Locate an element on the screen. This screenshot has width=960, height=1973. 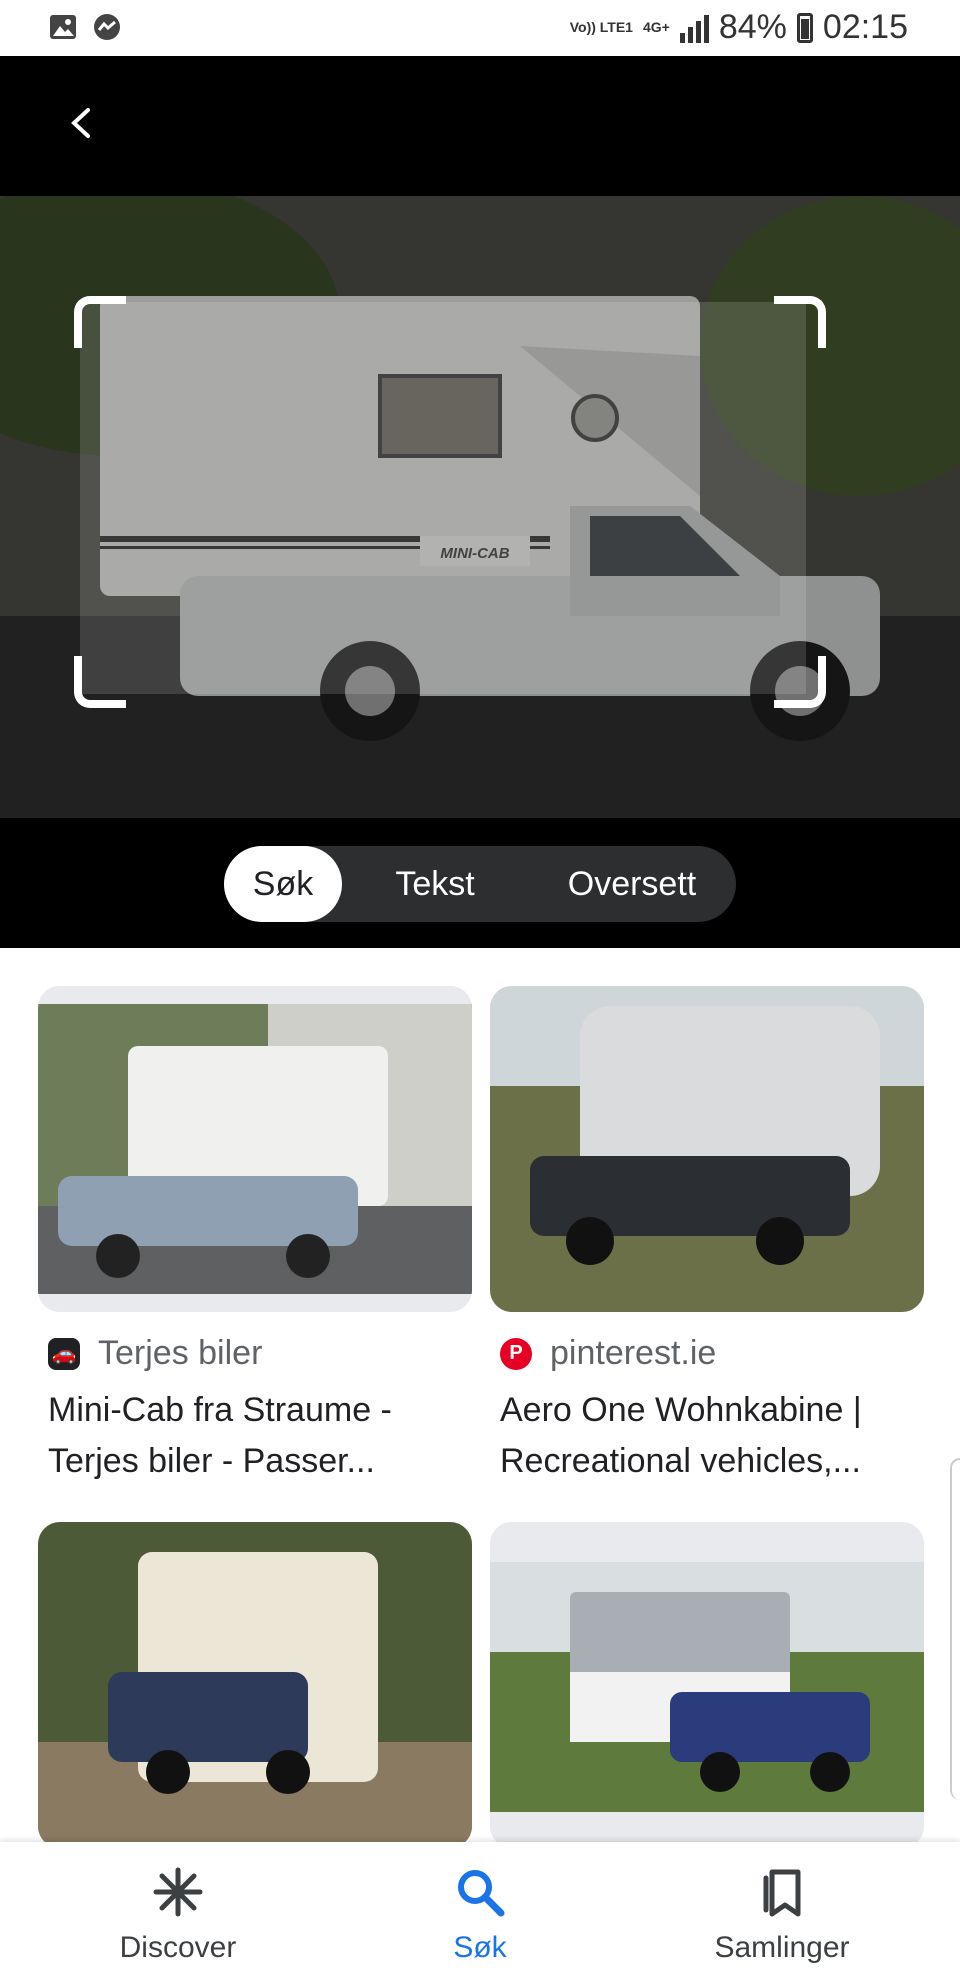
nav-search: Søk is located at coordinates (480, 1914).